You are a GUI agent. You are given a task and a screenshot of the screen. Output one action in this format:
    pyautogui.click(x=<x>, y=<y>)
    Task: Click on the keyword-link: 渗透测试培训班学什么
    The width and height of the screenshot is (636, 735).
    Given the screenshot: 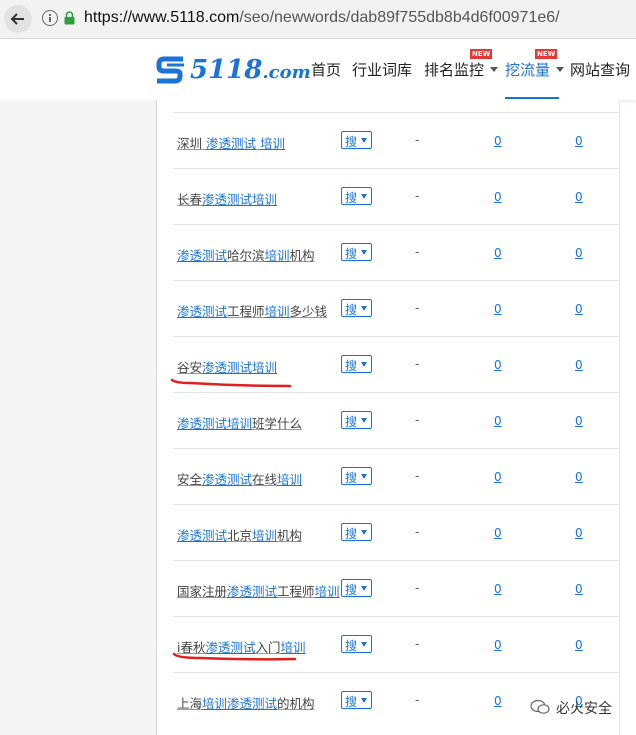 What is the action you would take?
    pyautogui.click(x=239, y=422)
    